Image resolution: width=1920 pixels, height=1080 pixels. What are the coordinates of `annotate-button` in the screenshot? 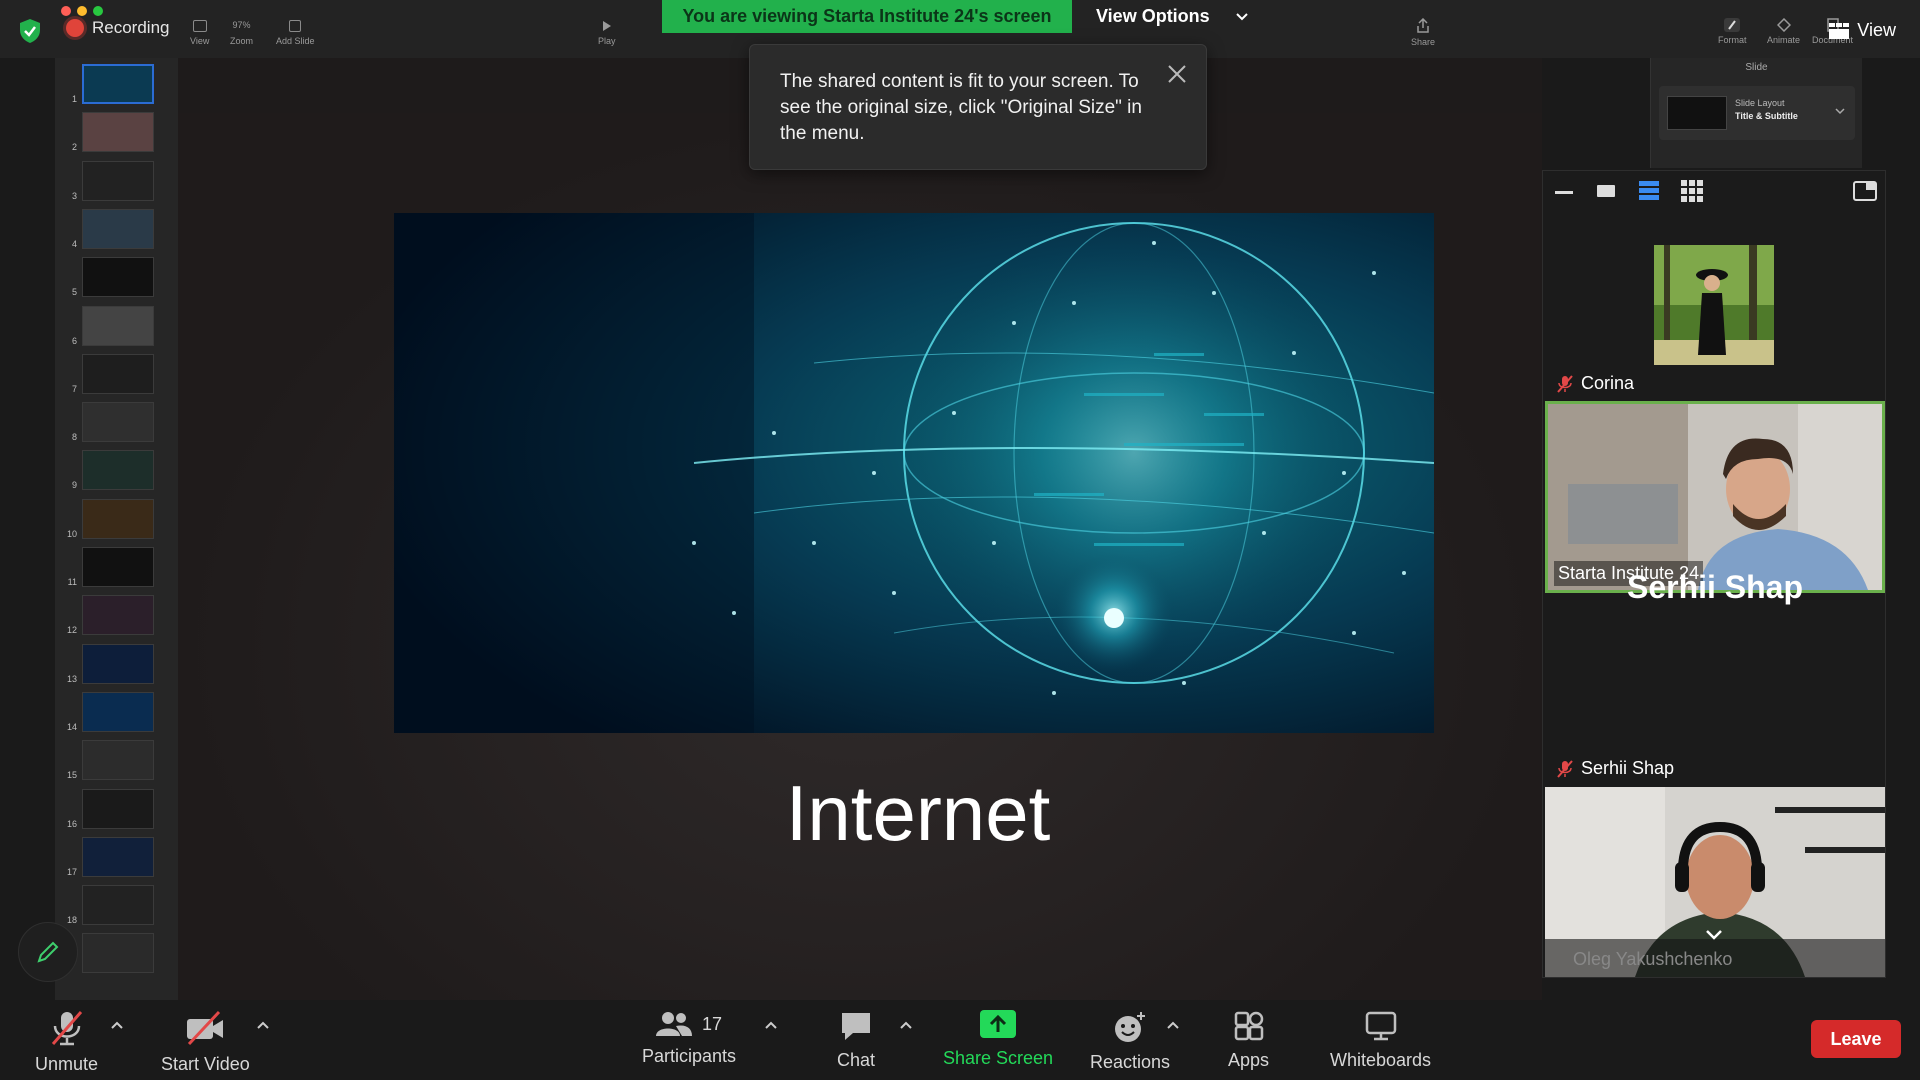 It's located at (48, 952).